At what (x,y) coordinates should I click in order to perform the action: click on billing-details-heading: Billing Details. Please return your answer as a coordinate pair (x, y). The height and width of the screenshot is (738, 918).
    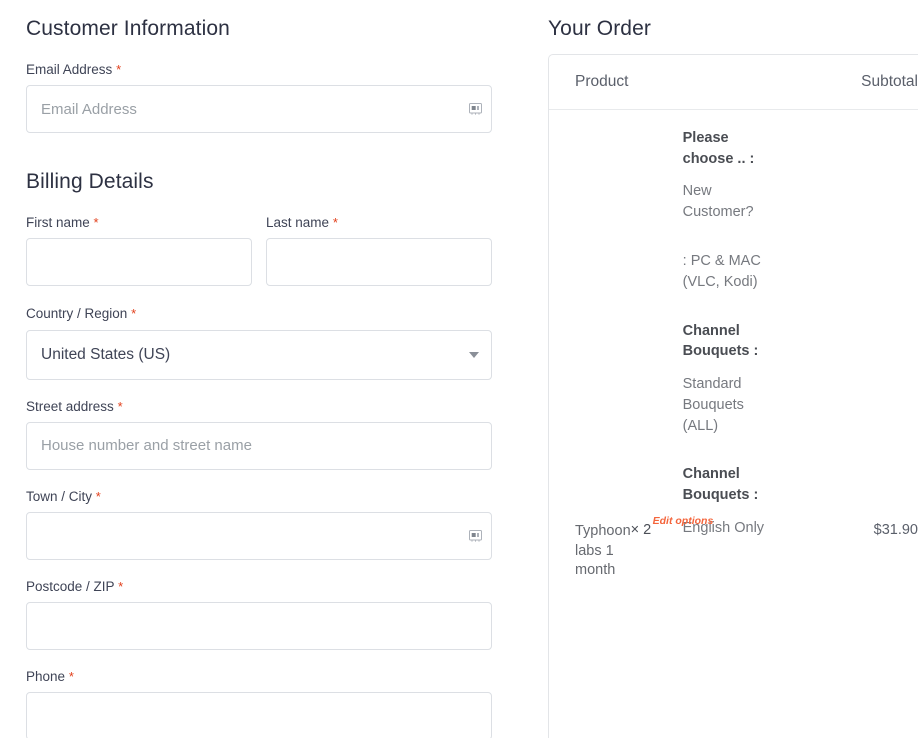
    Looking at the image, I should click on (90, 182).